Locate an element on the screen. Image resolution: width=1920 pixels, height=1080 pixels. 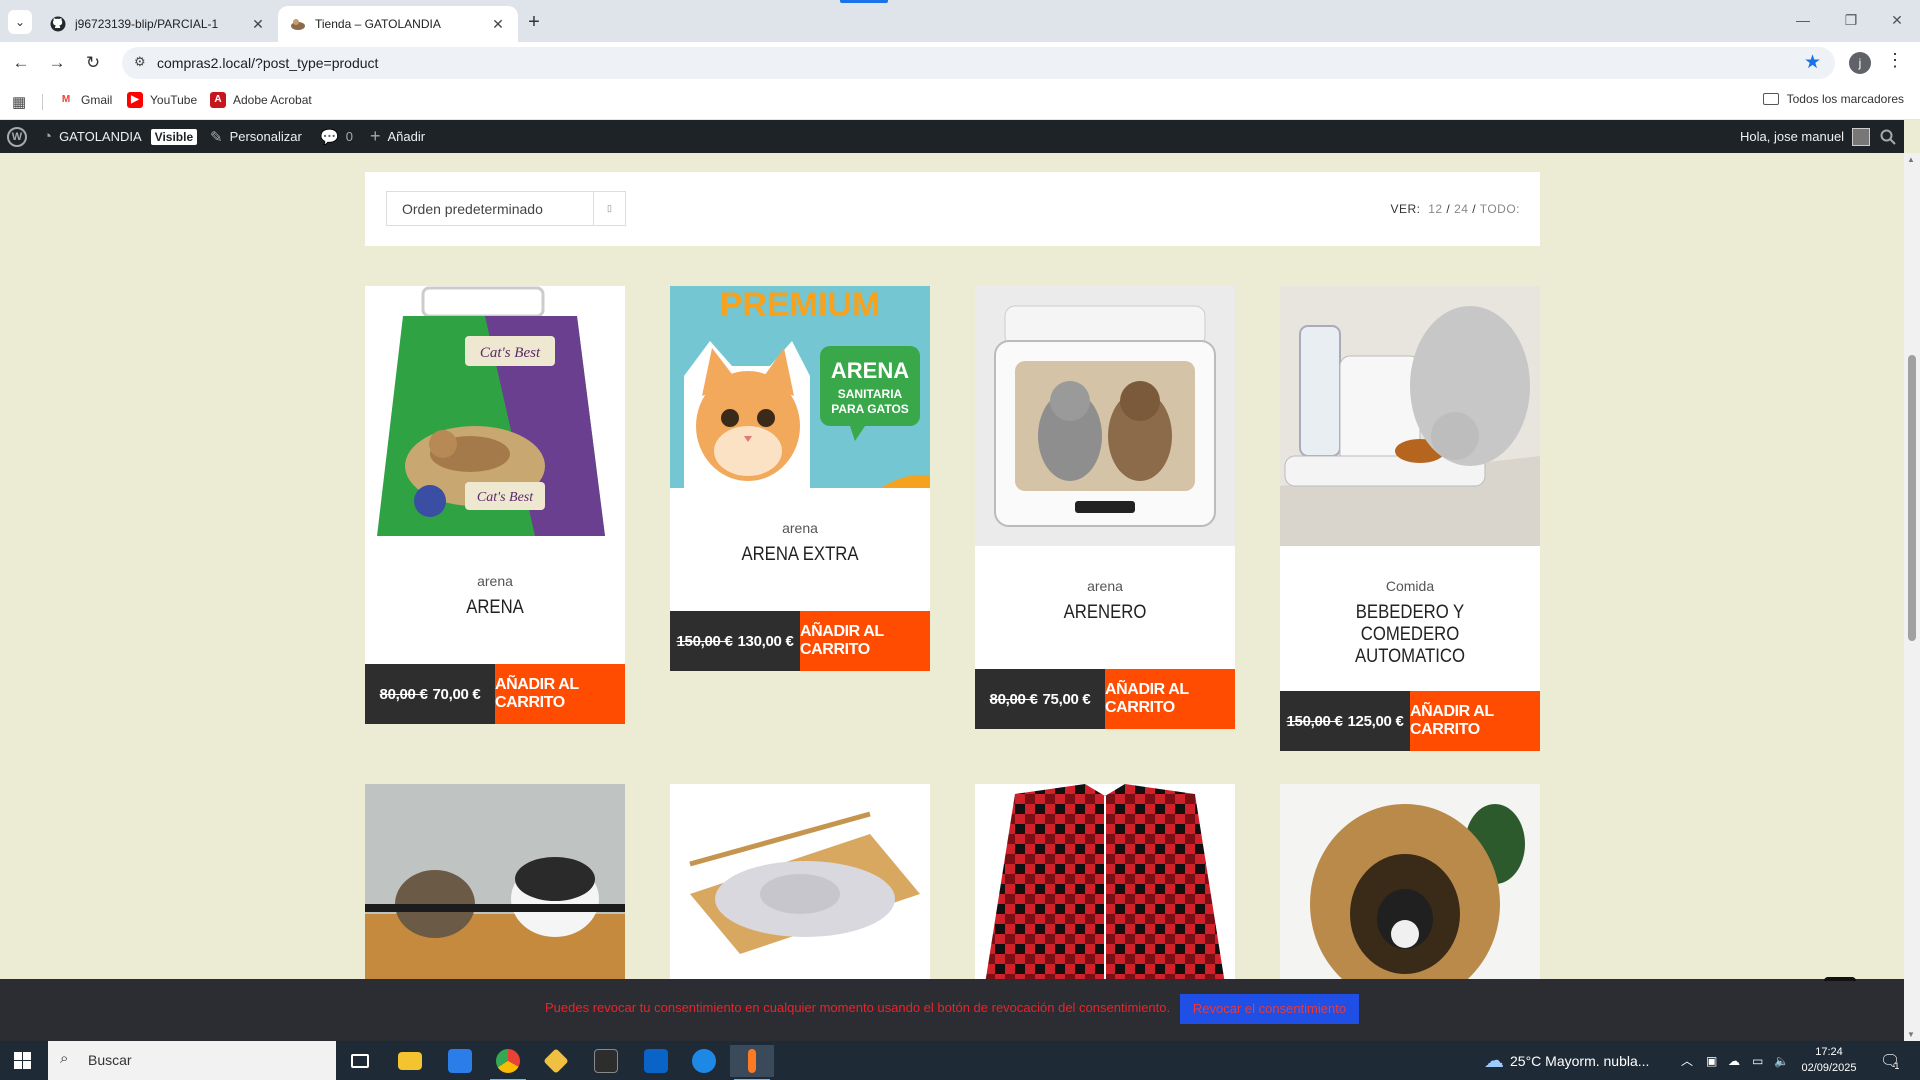
perpage-12: 12 is located at coordinates (1435, 209).